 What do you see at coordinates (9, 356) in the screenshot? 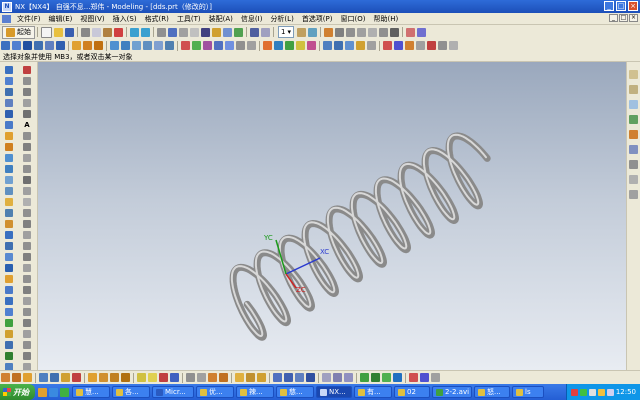
I see `sew-feature-icon` at bounding box center [9, 356].